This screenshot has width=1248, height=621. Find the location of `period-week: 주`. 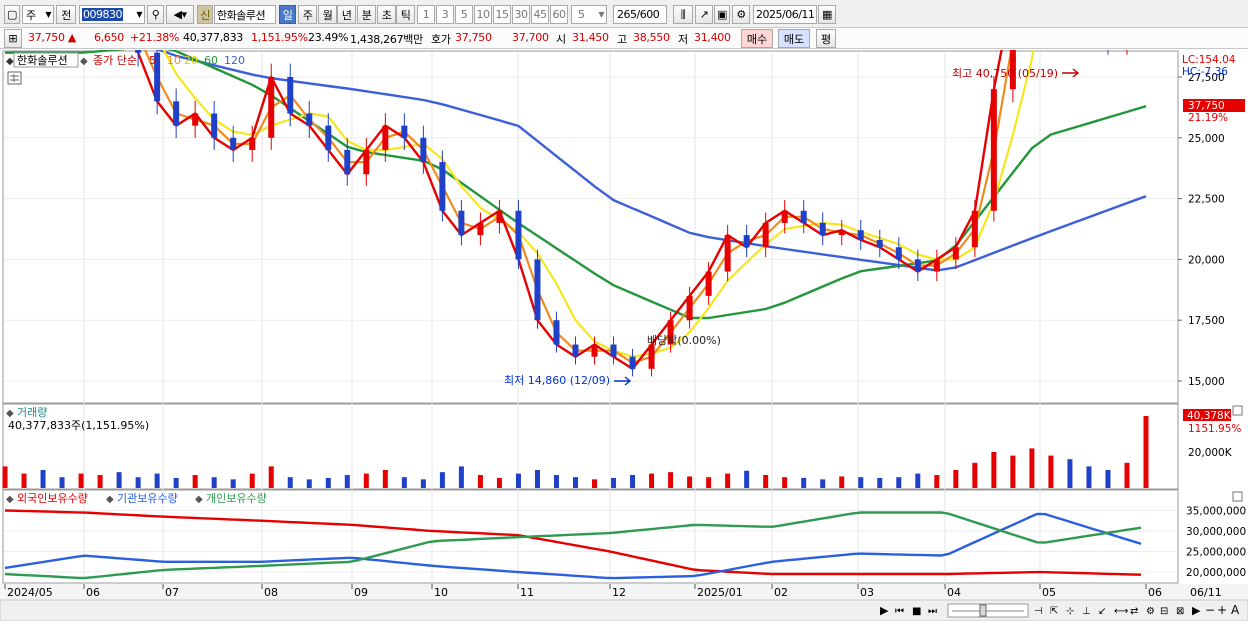

period-week: 주 is located at coordinates (307, 14).